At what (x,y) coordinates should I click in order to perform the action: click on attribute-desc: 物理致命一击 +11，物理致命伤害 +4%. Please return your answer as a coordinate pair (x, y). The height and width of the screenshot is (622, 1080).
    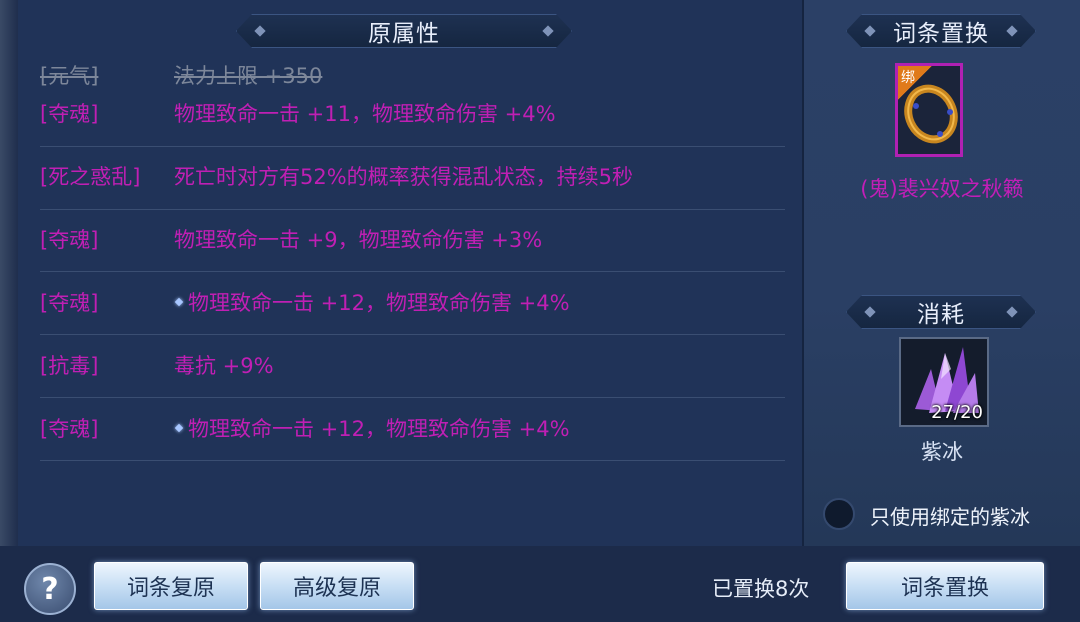
    Looking at the image, I should click on (365, 114).